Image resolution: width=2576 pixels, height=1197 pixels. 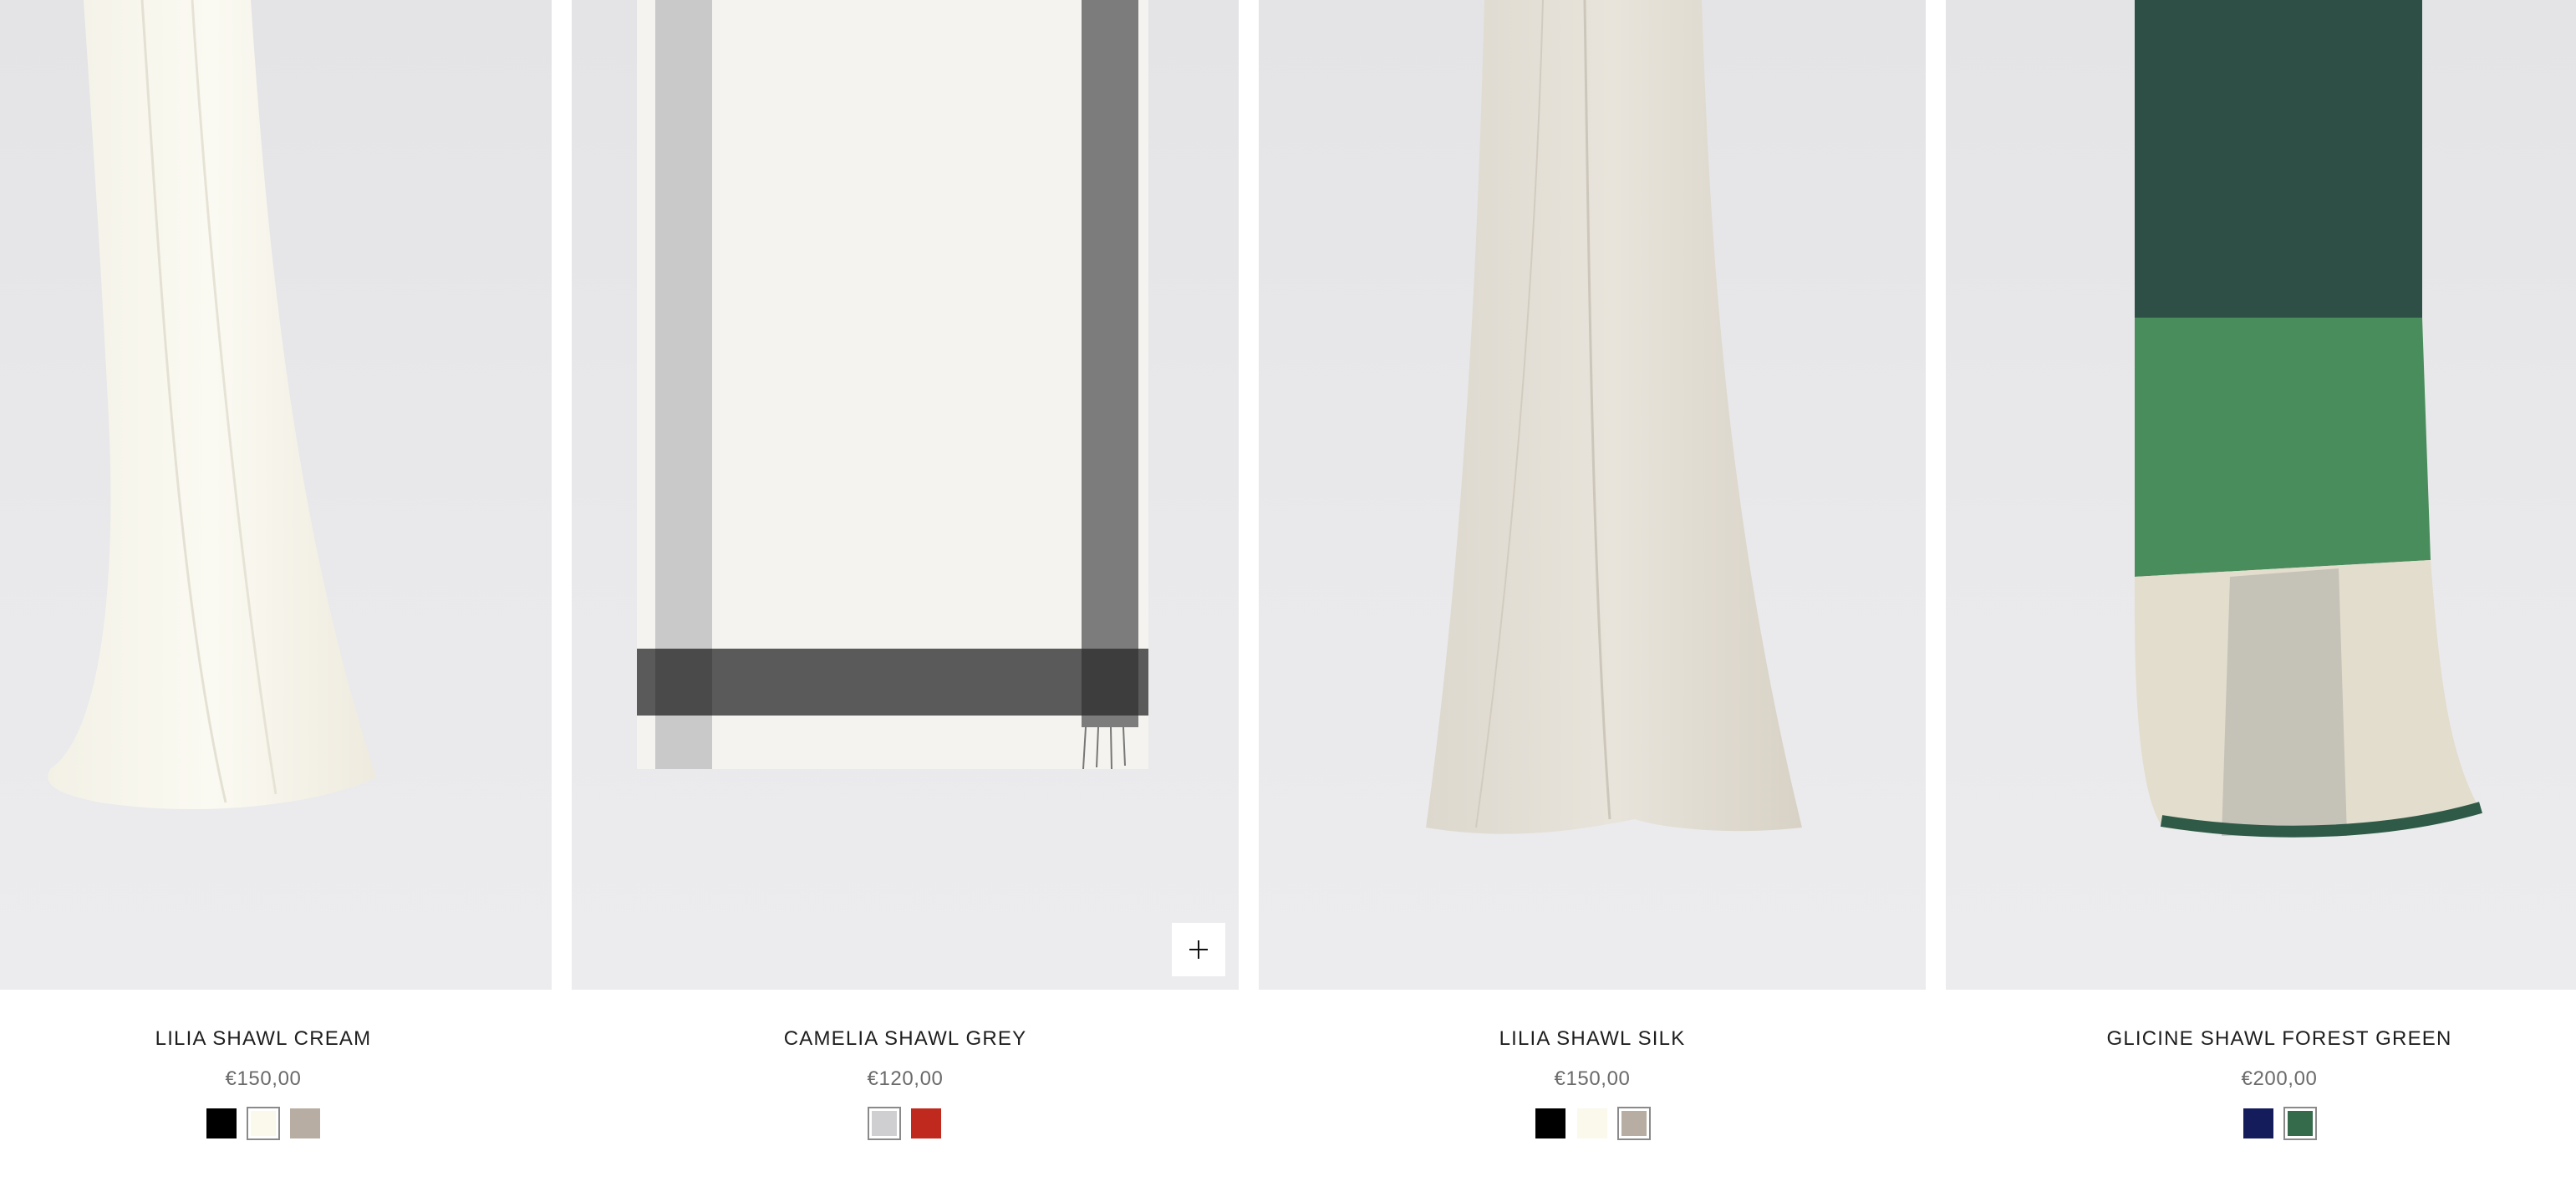 What do you see at coordinates (276, 1039) in the screenshot?
I see `product-title: LILIA SHAWL CREAM` at bounding box center [276, 1039].